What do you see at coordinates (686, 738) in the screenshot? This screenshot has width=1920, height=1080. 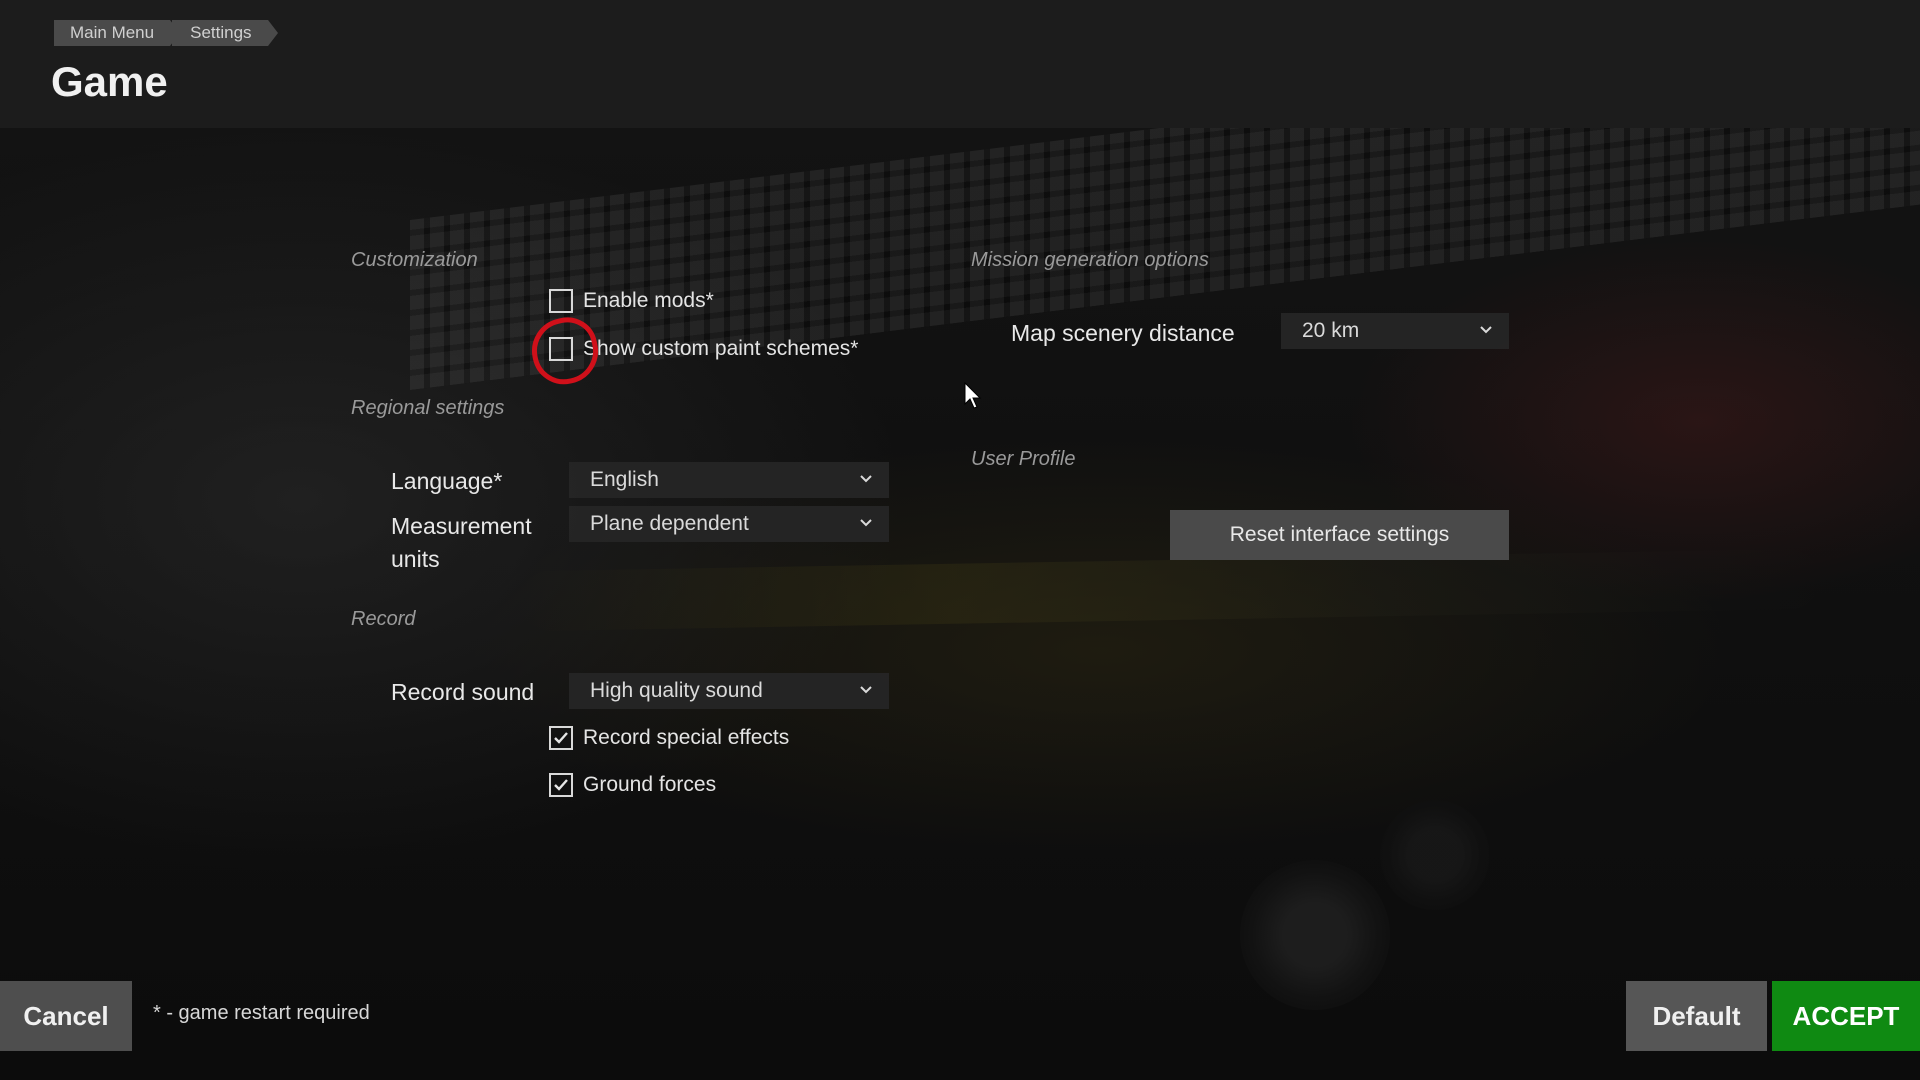 I see `record-special-effects-label: Record special effects` at bounding box center [686, 738].